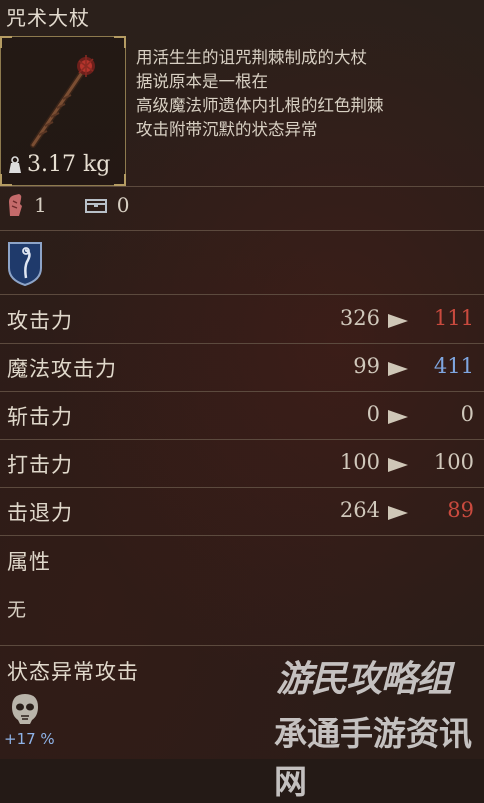 This screenshot has width=484, height=803. I want to click on item-image-frame: 3.17 kg, so click(63, 111).